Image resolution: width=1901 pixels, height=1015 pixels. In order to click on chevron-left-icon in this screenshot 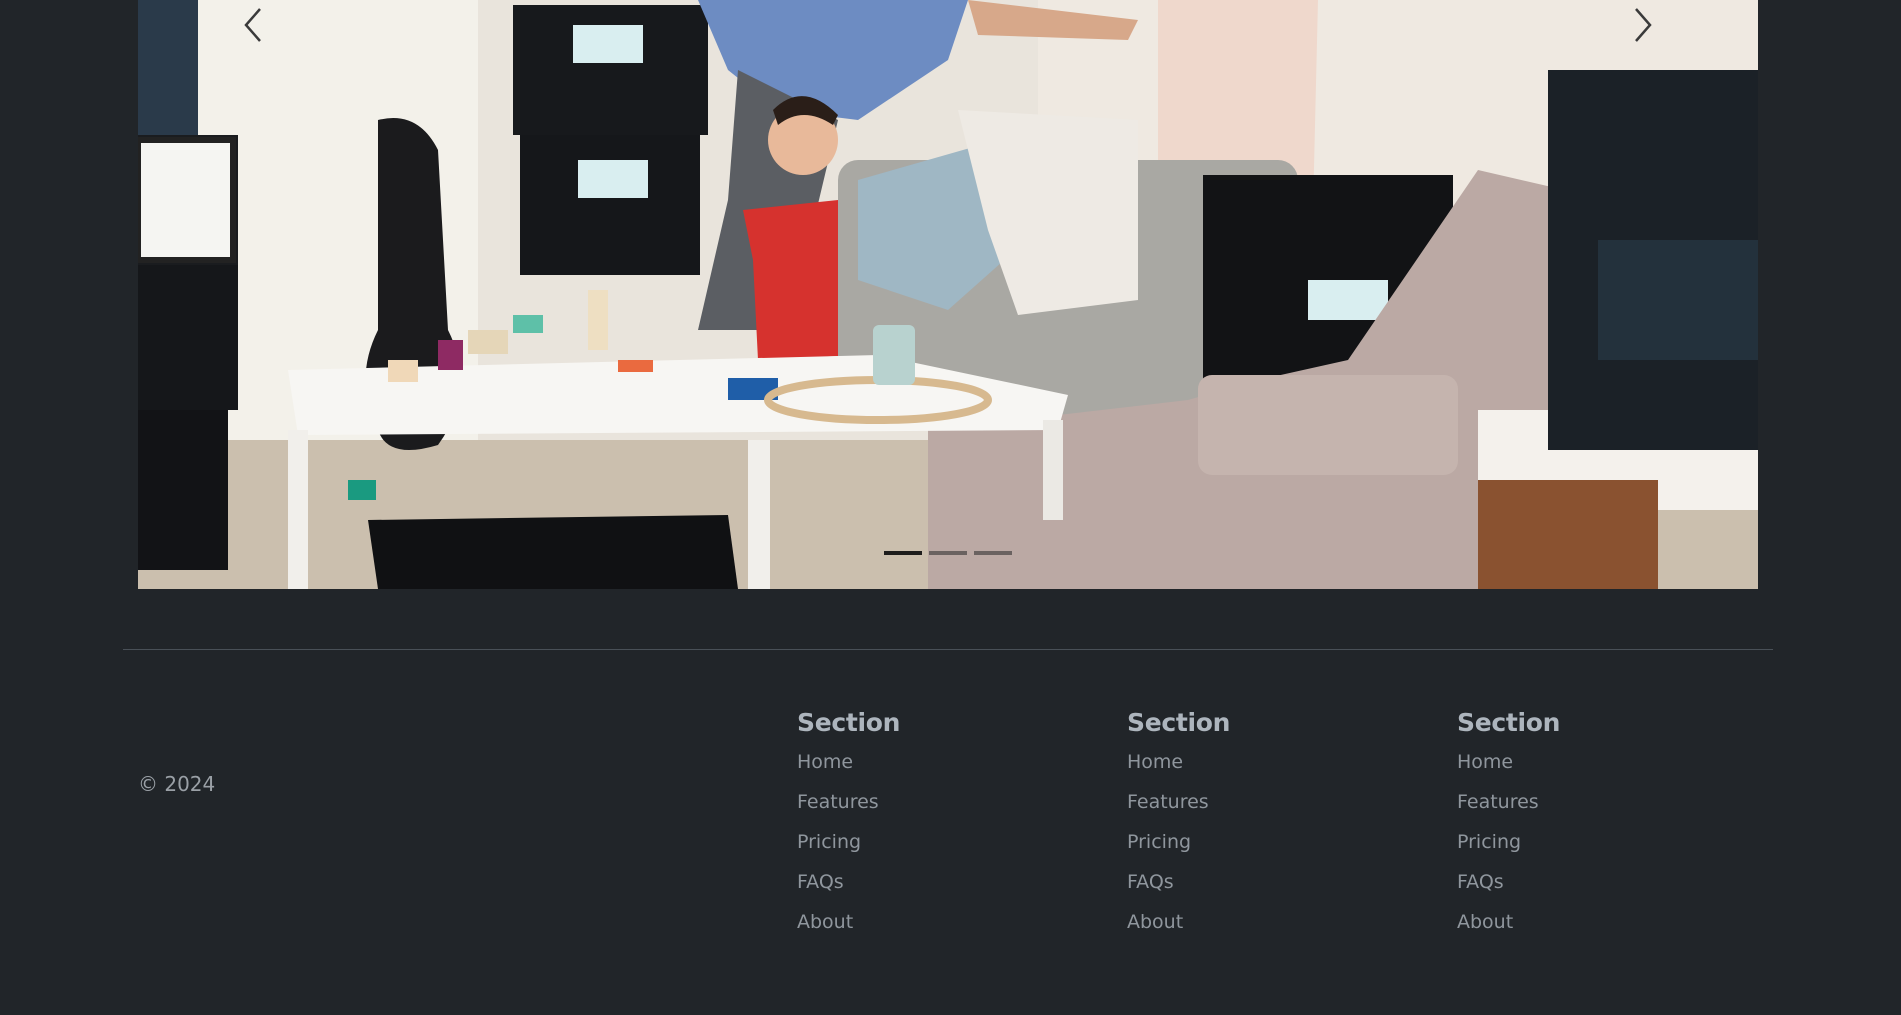, I will do `click(252, 25)`.